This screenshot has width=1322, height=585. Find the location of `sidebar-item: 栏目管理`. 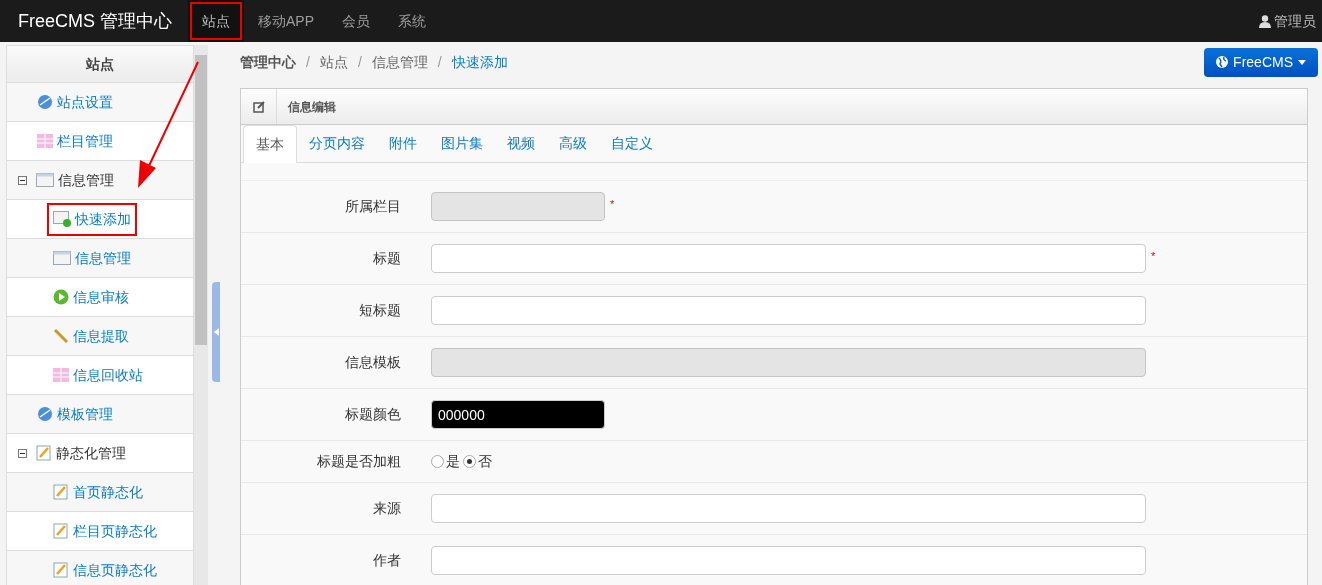

sidebar-item: 栏目管理 is located at coordinates (100, 141).